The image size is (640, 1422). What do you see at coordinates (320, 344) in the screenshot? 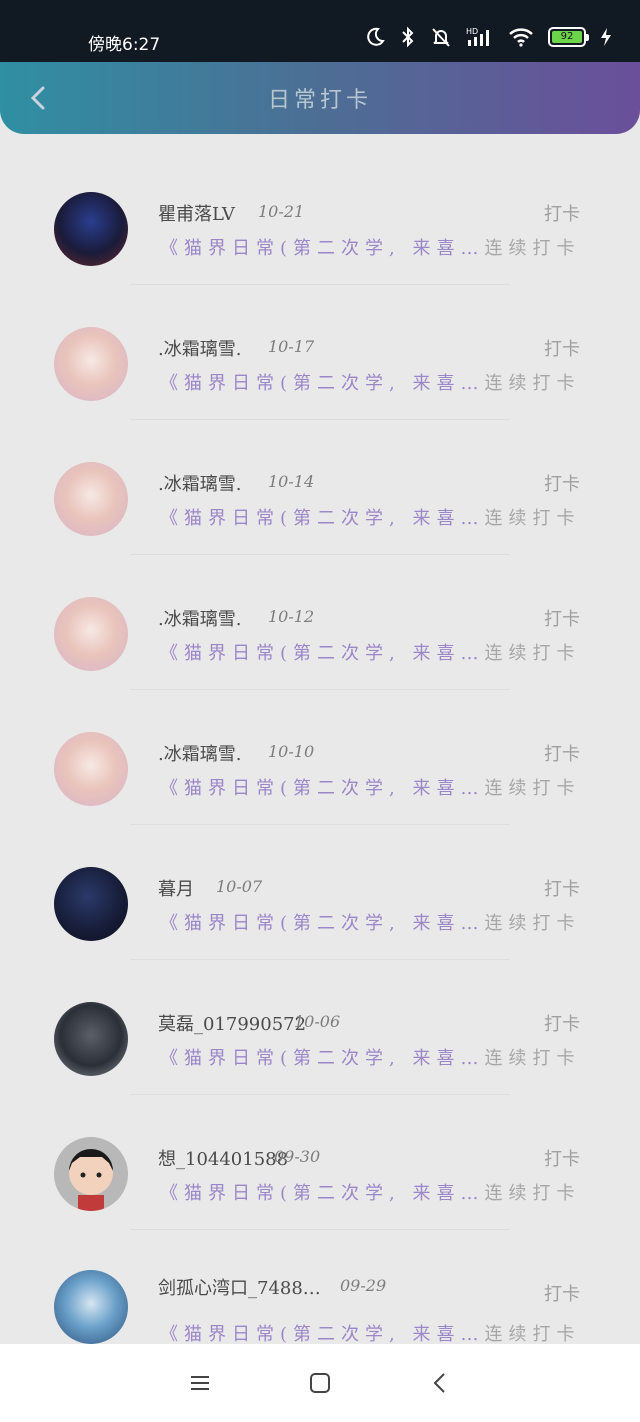
I see `list-item: .冰霜璃雪. 10-17 打卡 《猫界日常(第二次学, 来喜…连续打卡/实` at bounding box center [320, 344].